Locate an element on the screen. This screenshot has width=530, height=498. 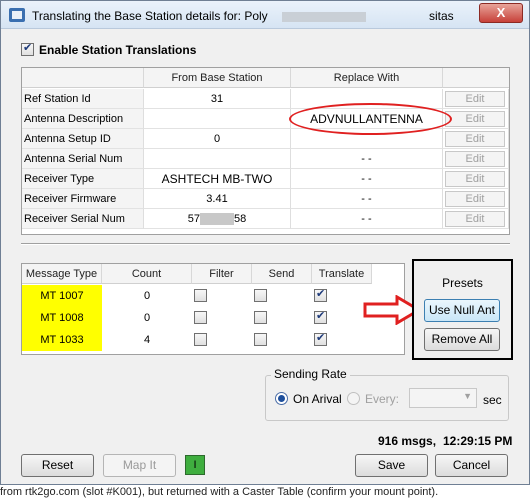
remove-all-button: Remove All is located at coordinates (462, 339).